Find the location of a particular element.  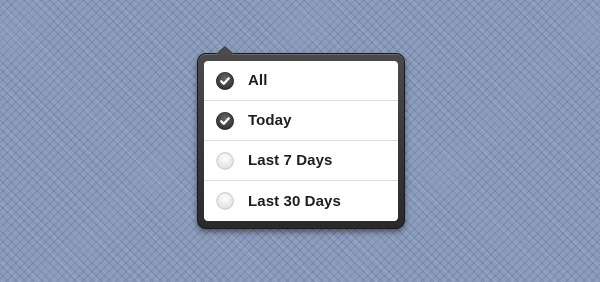

filter-option-label: All is located at coordinates (258, 80).